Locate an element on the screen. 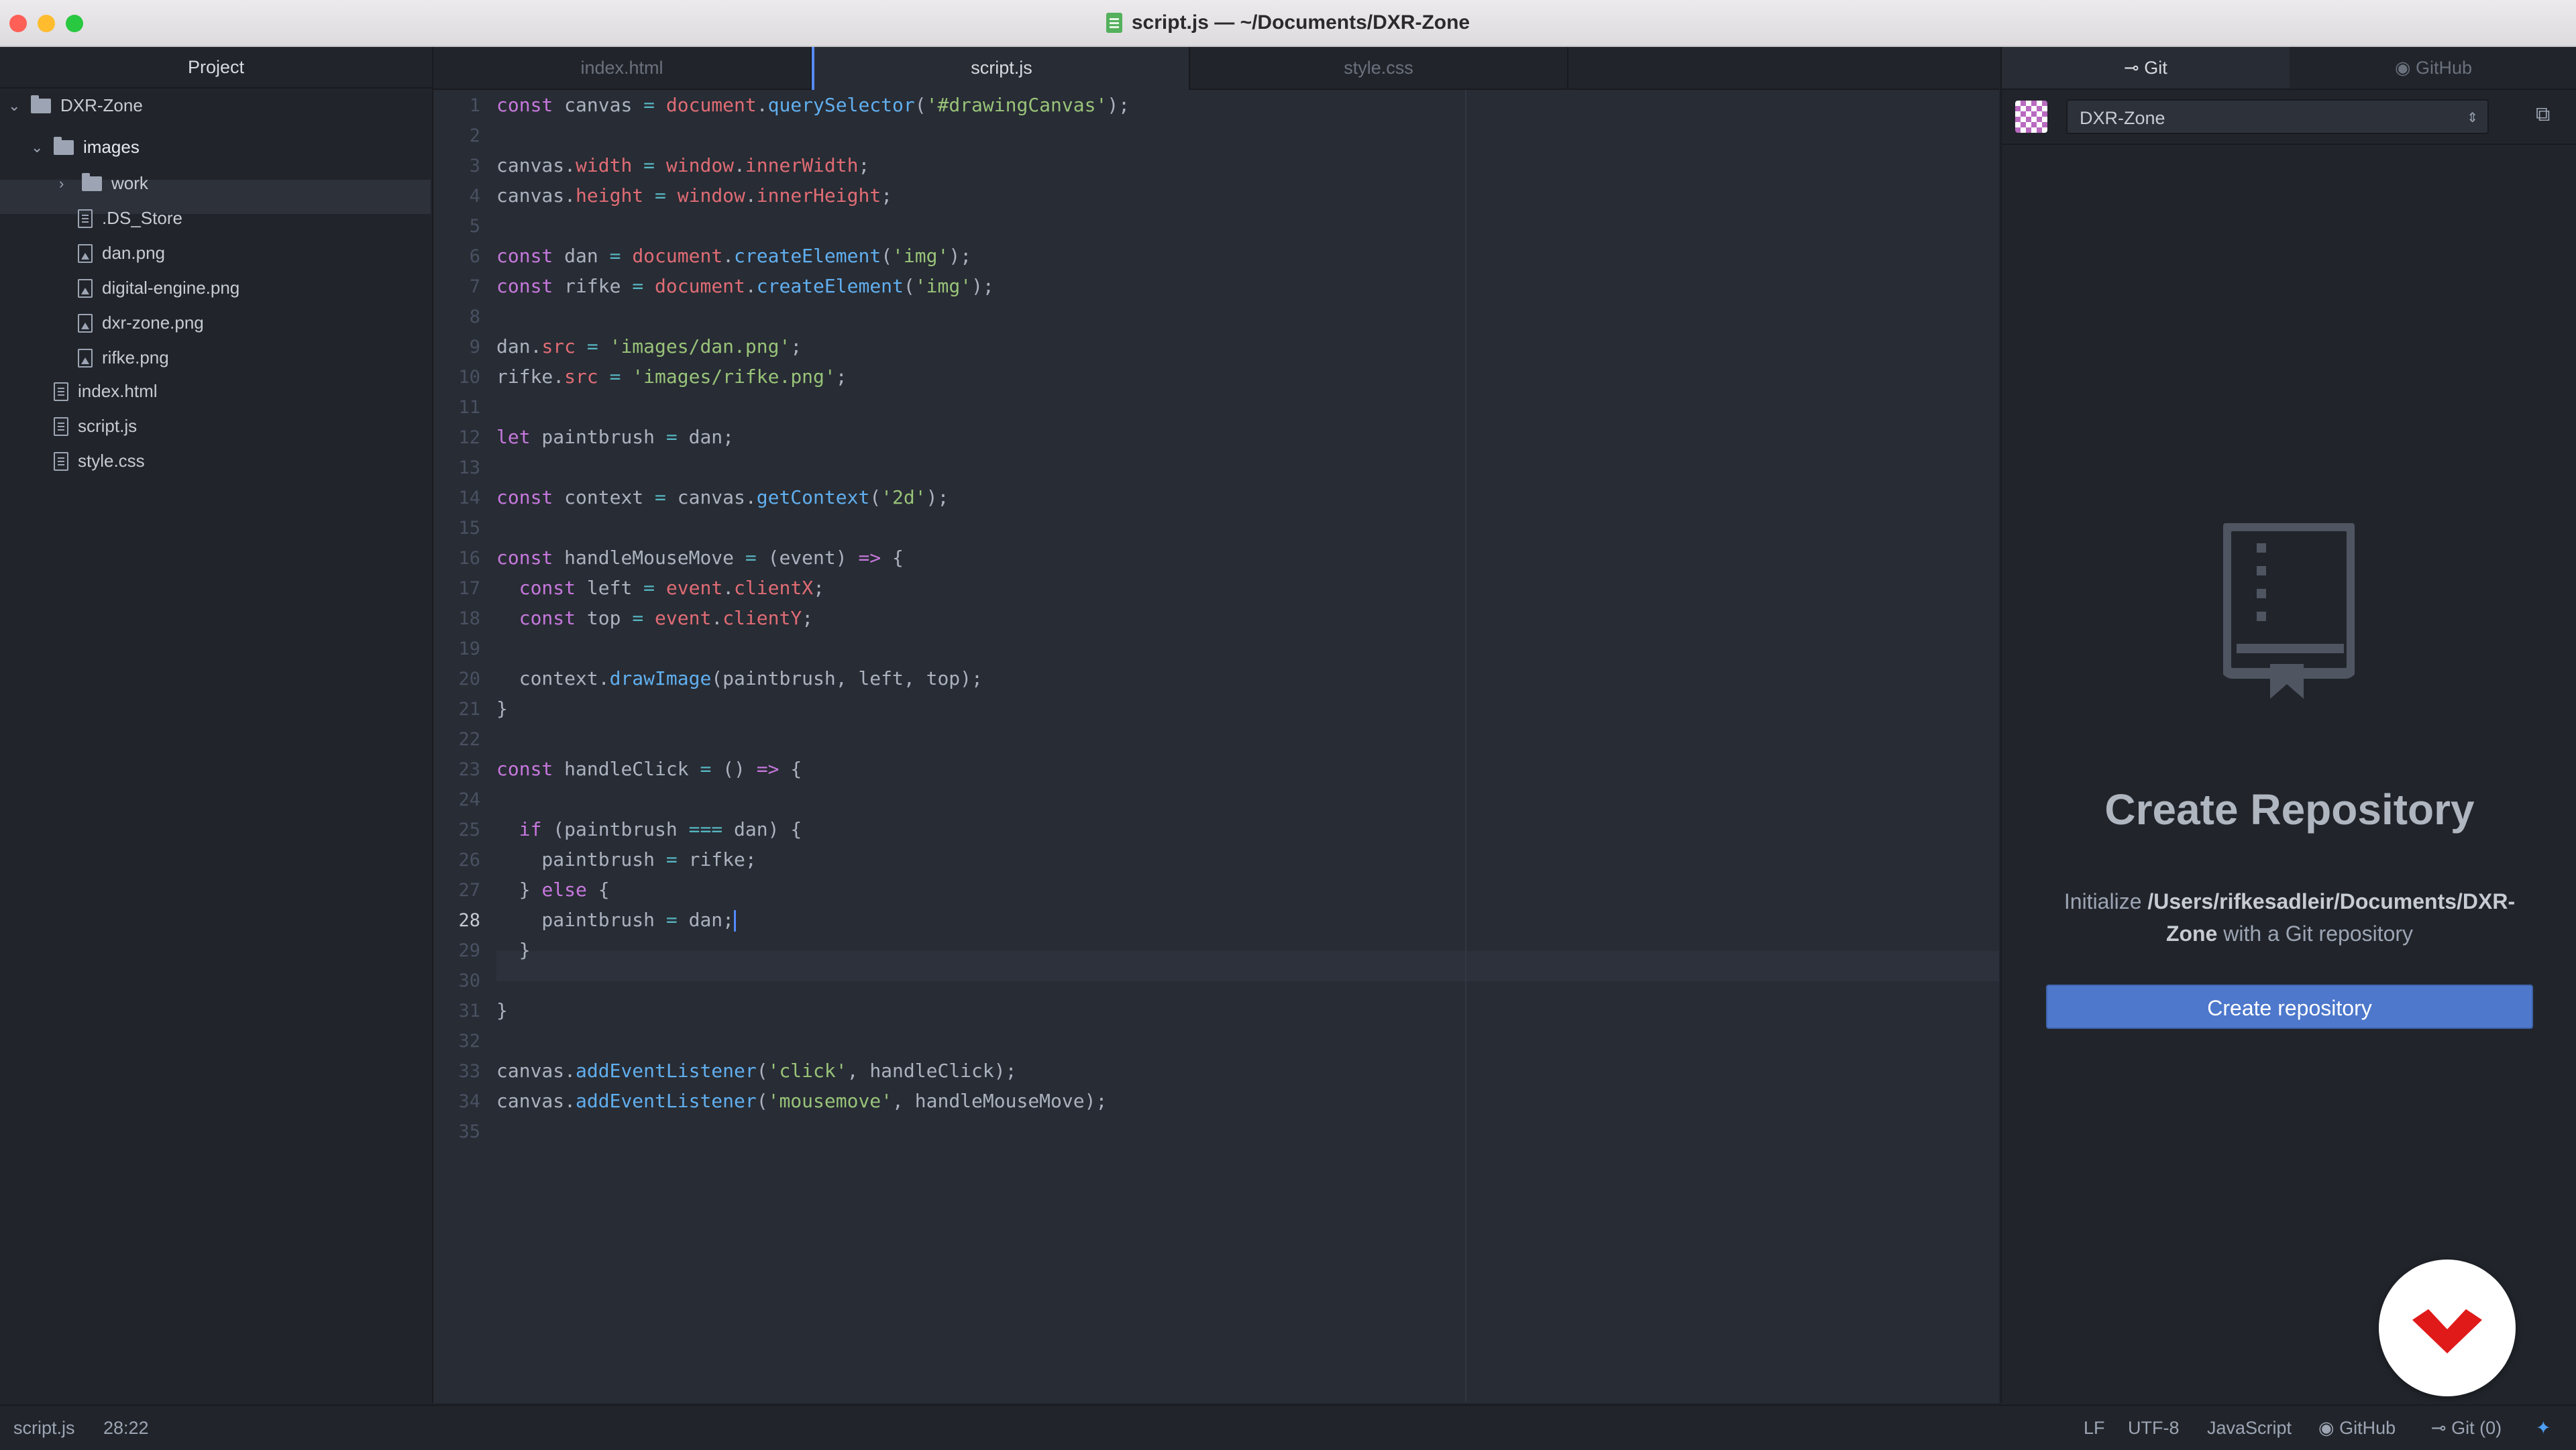 The width and height of the screenshot is (2576, 1450). tree-item: dxr-zone.png is located at coordinates (141, 323).